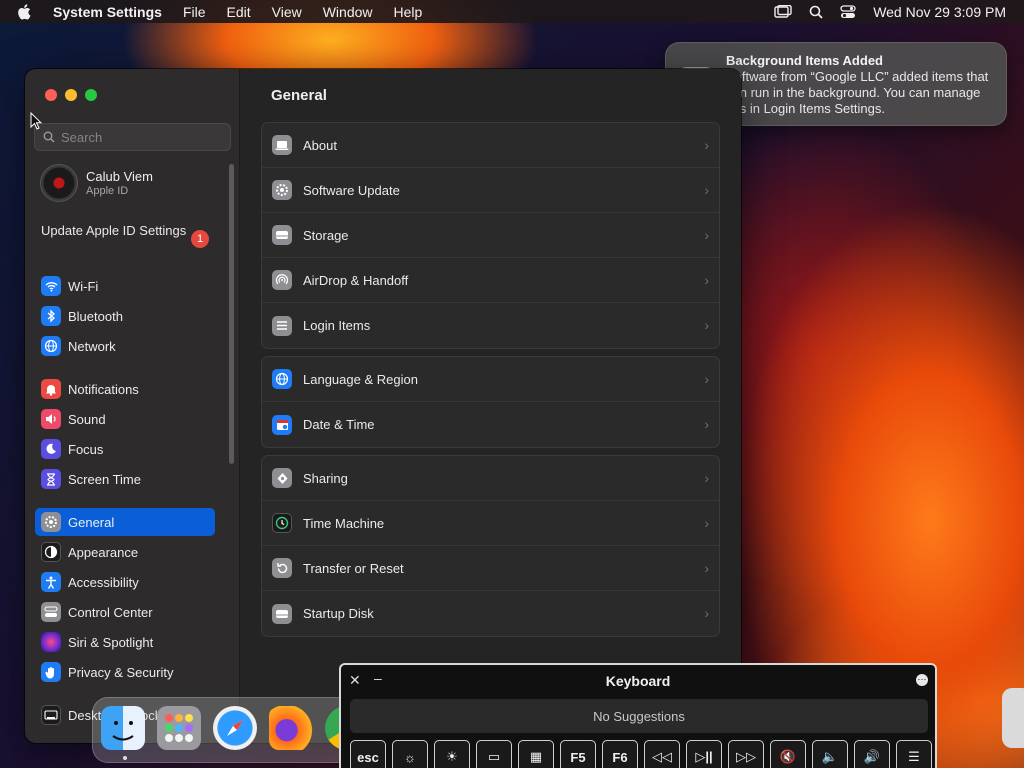  I want to click on key-f5: F5, so click(578, 754).